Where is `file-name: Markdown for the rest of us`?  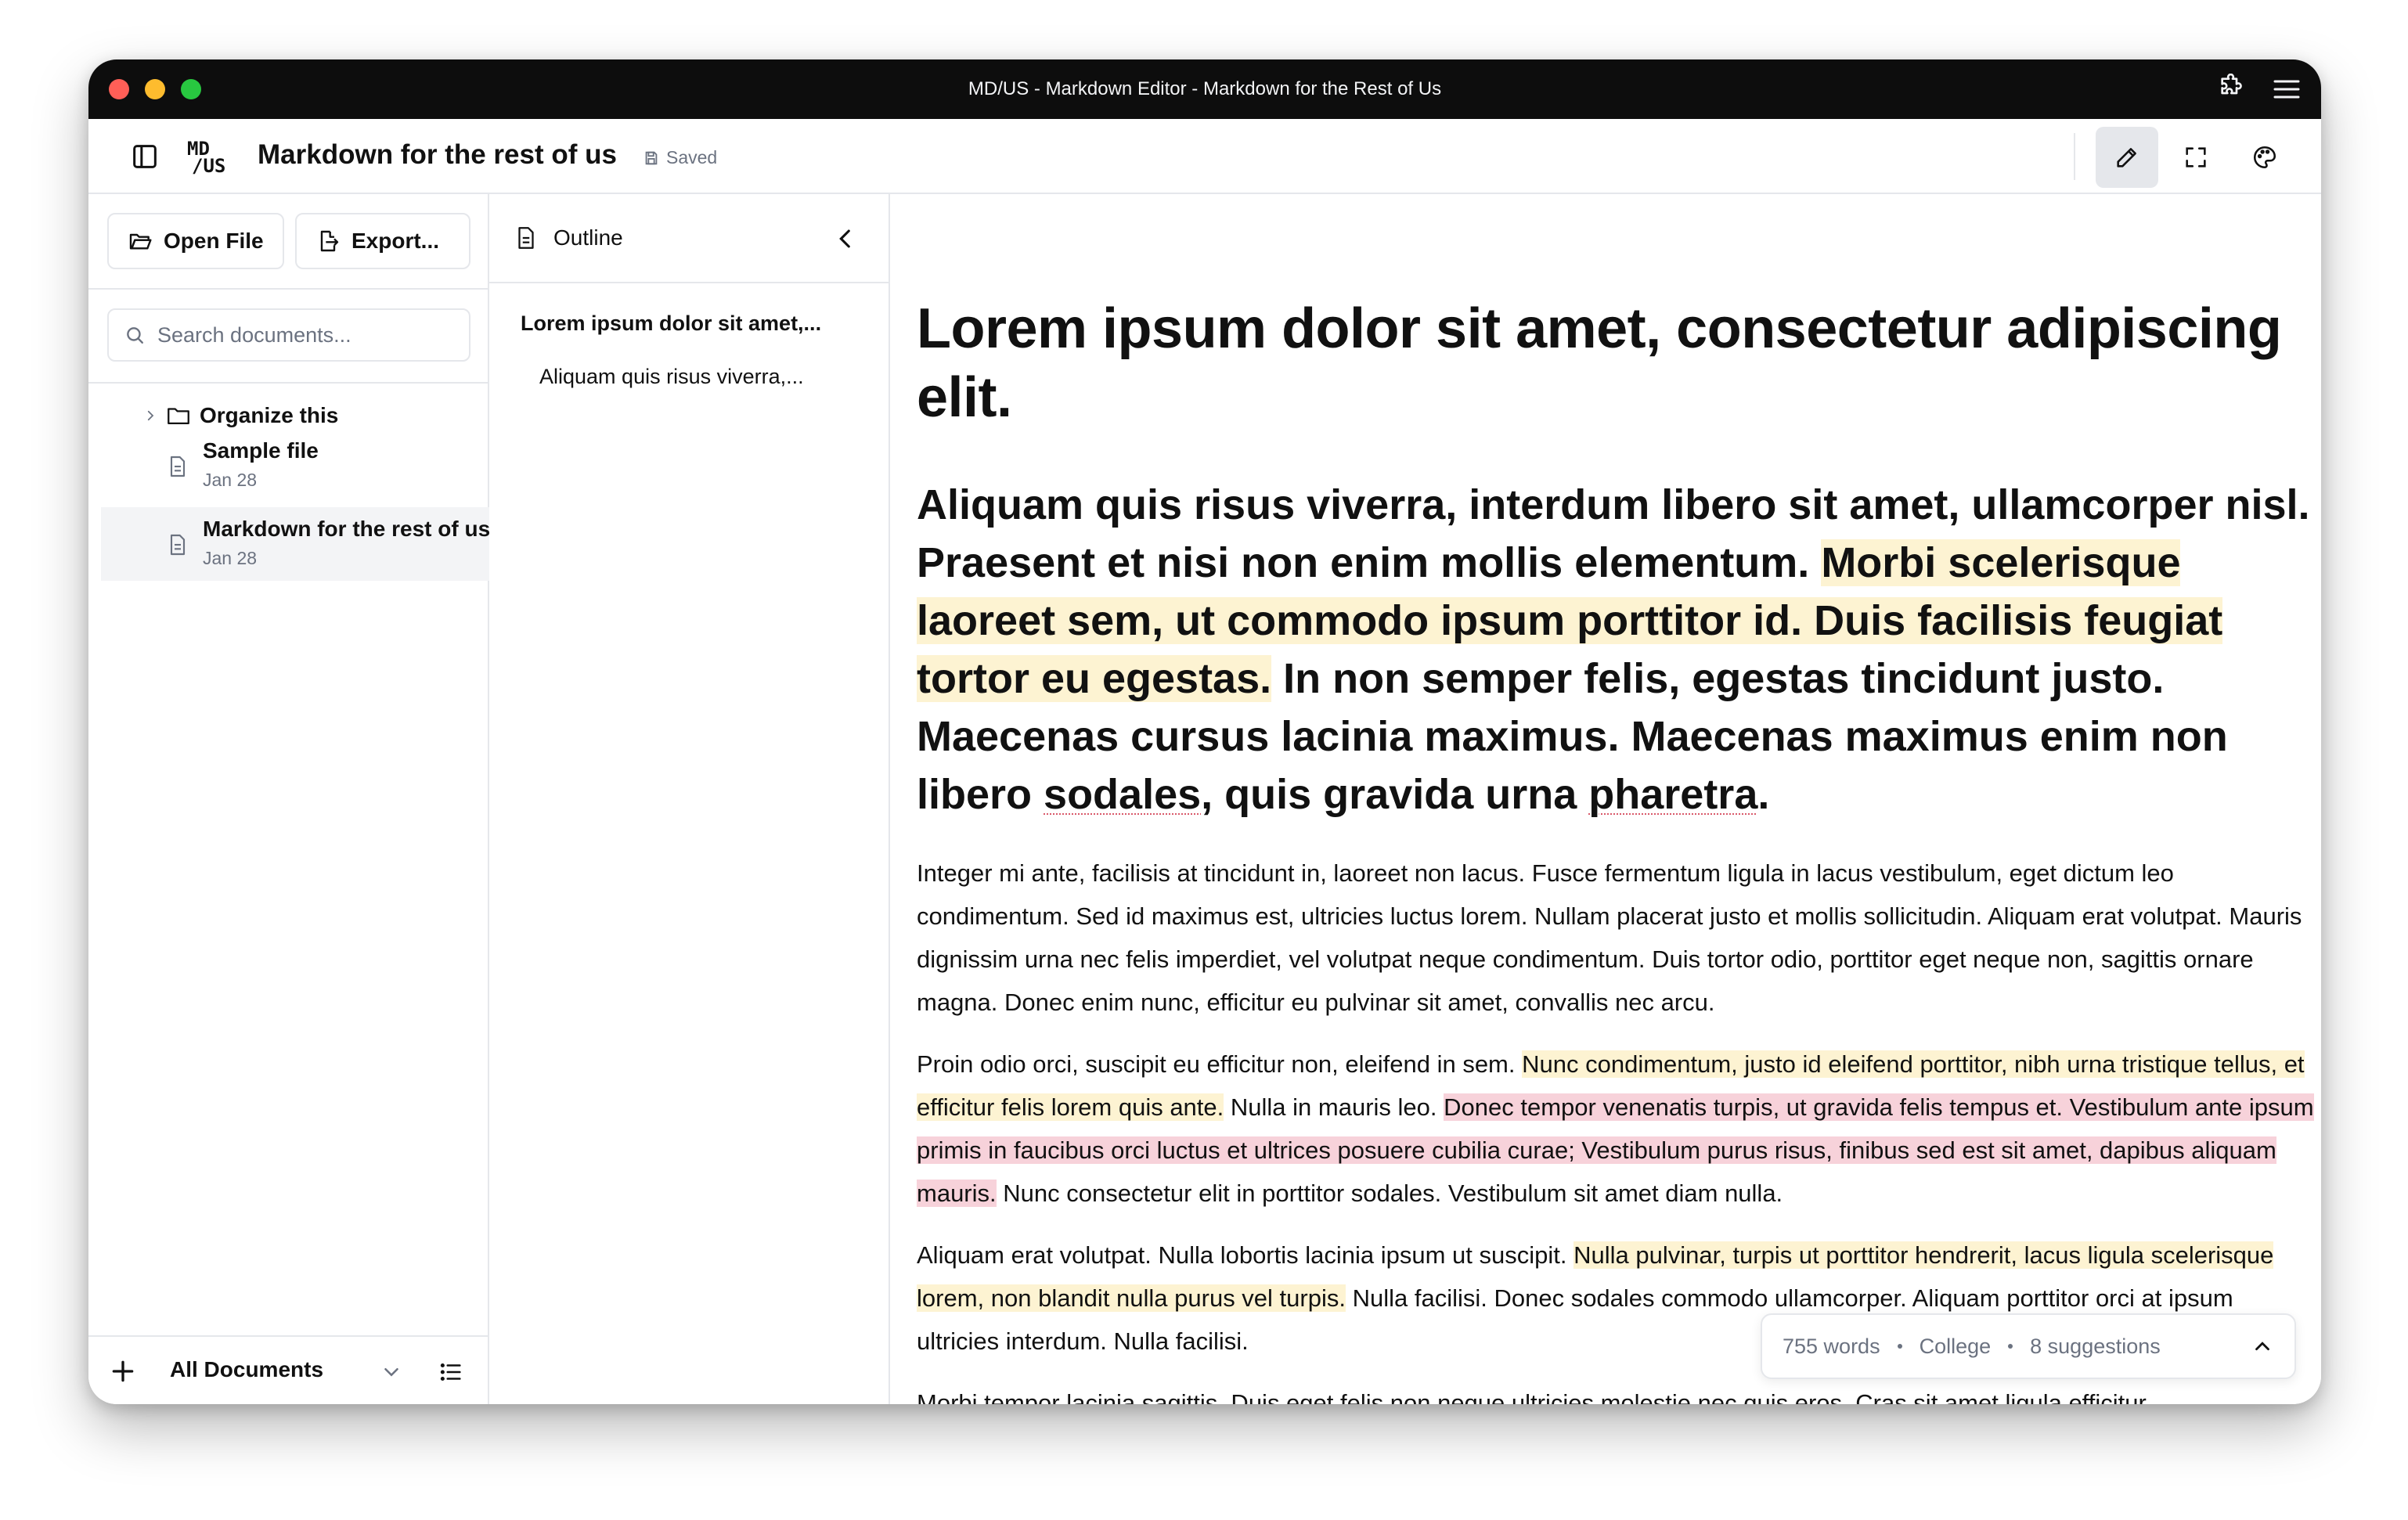 file-name: Markdown for the rest of us is located at coordinates (347, 529).